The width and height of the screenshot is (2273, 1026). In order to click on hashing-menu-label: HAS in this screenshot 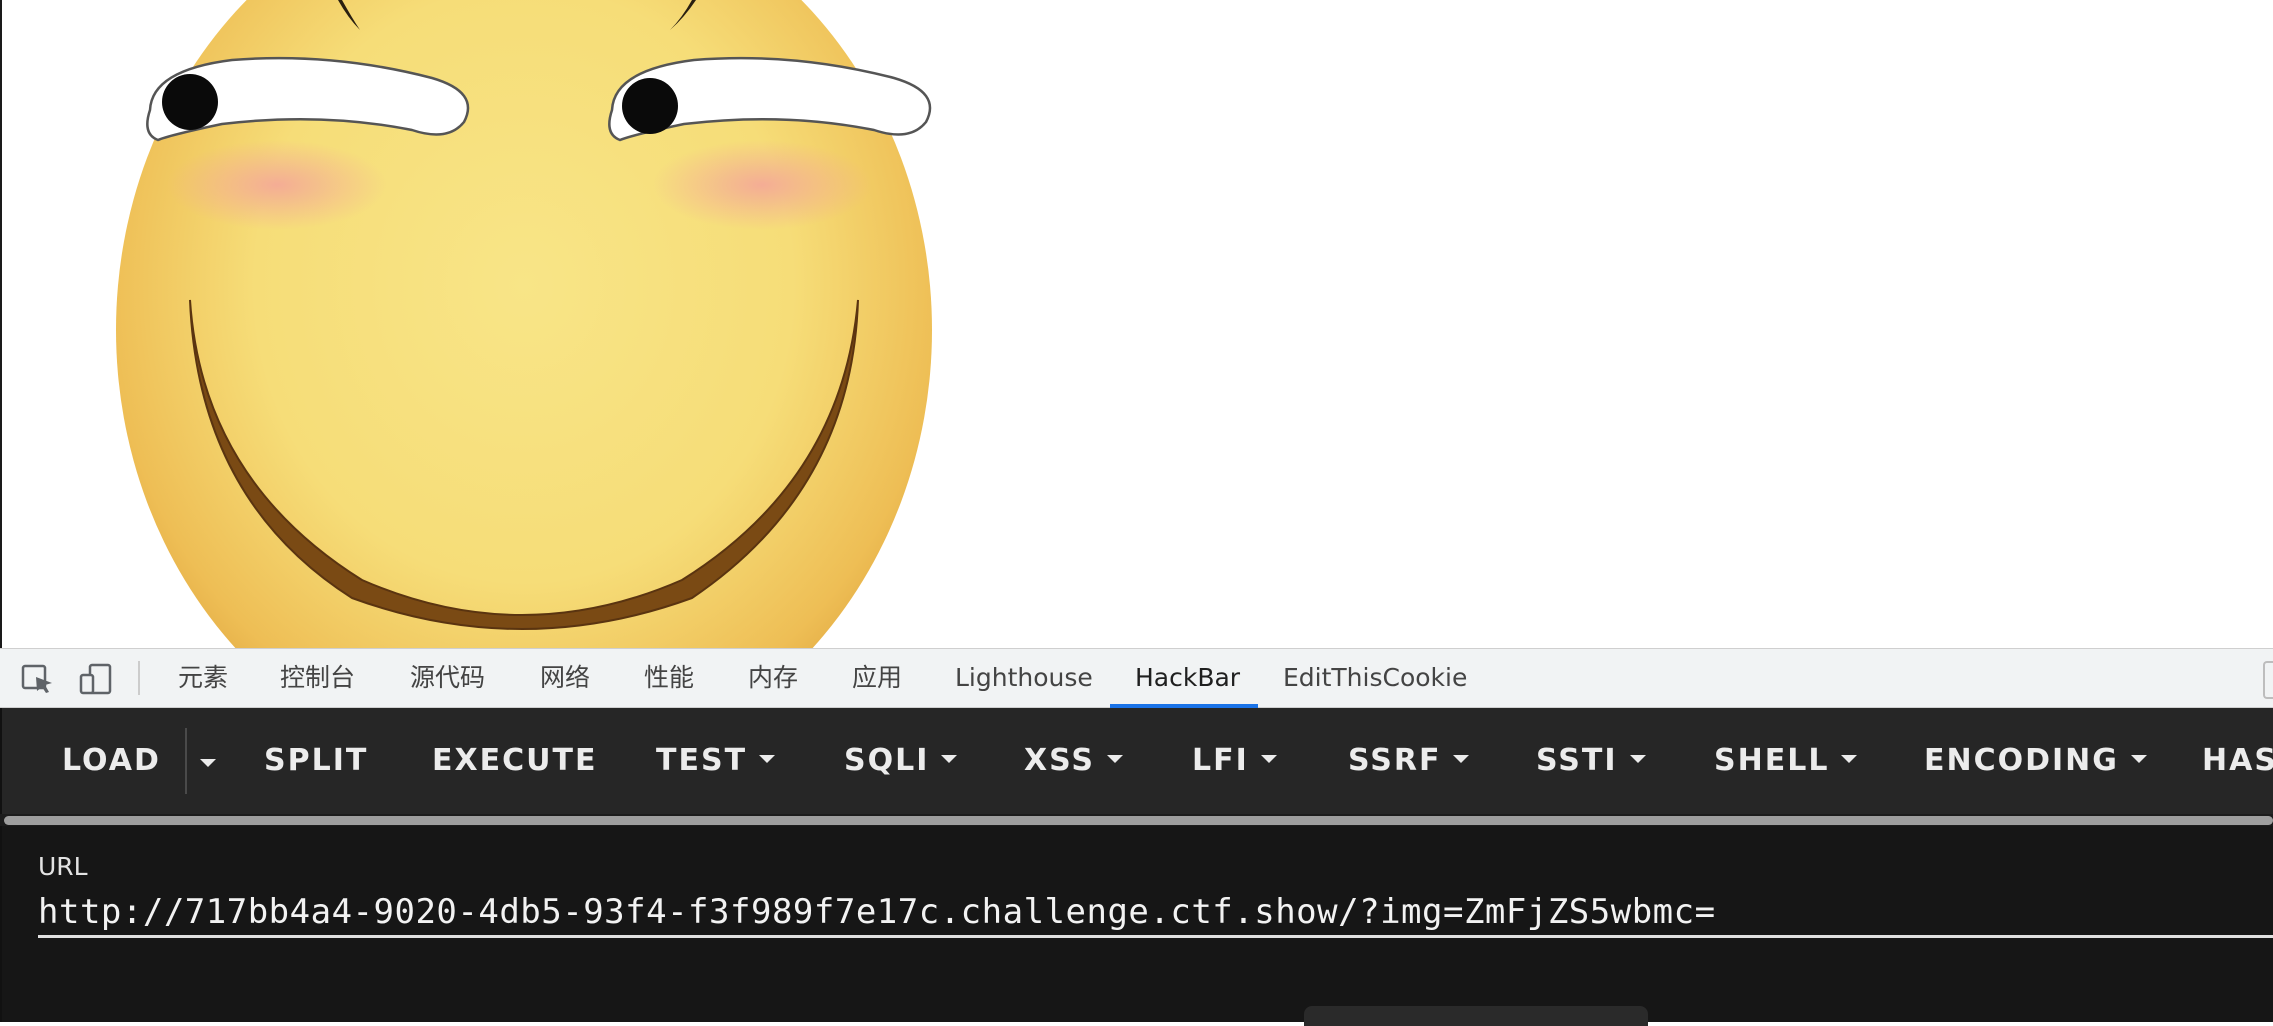, I will do `click(2237, 760)`.